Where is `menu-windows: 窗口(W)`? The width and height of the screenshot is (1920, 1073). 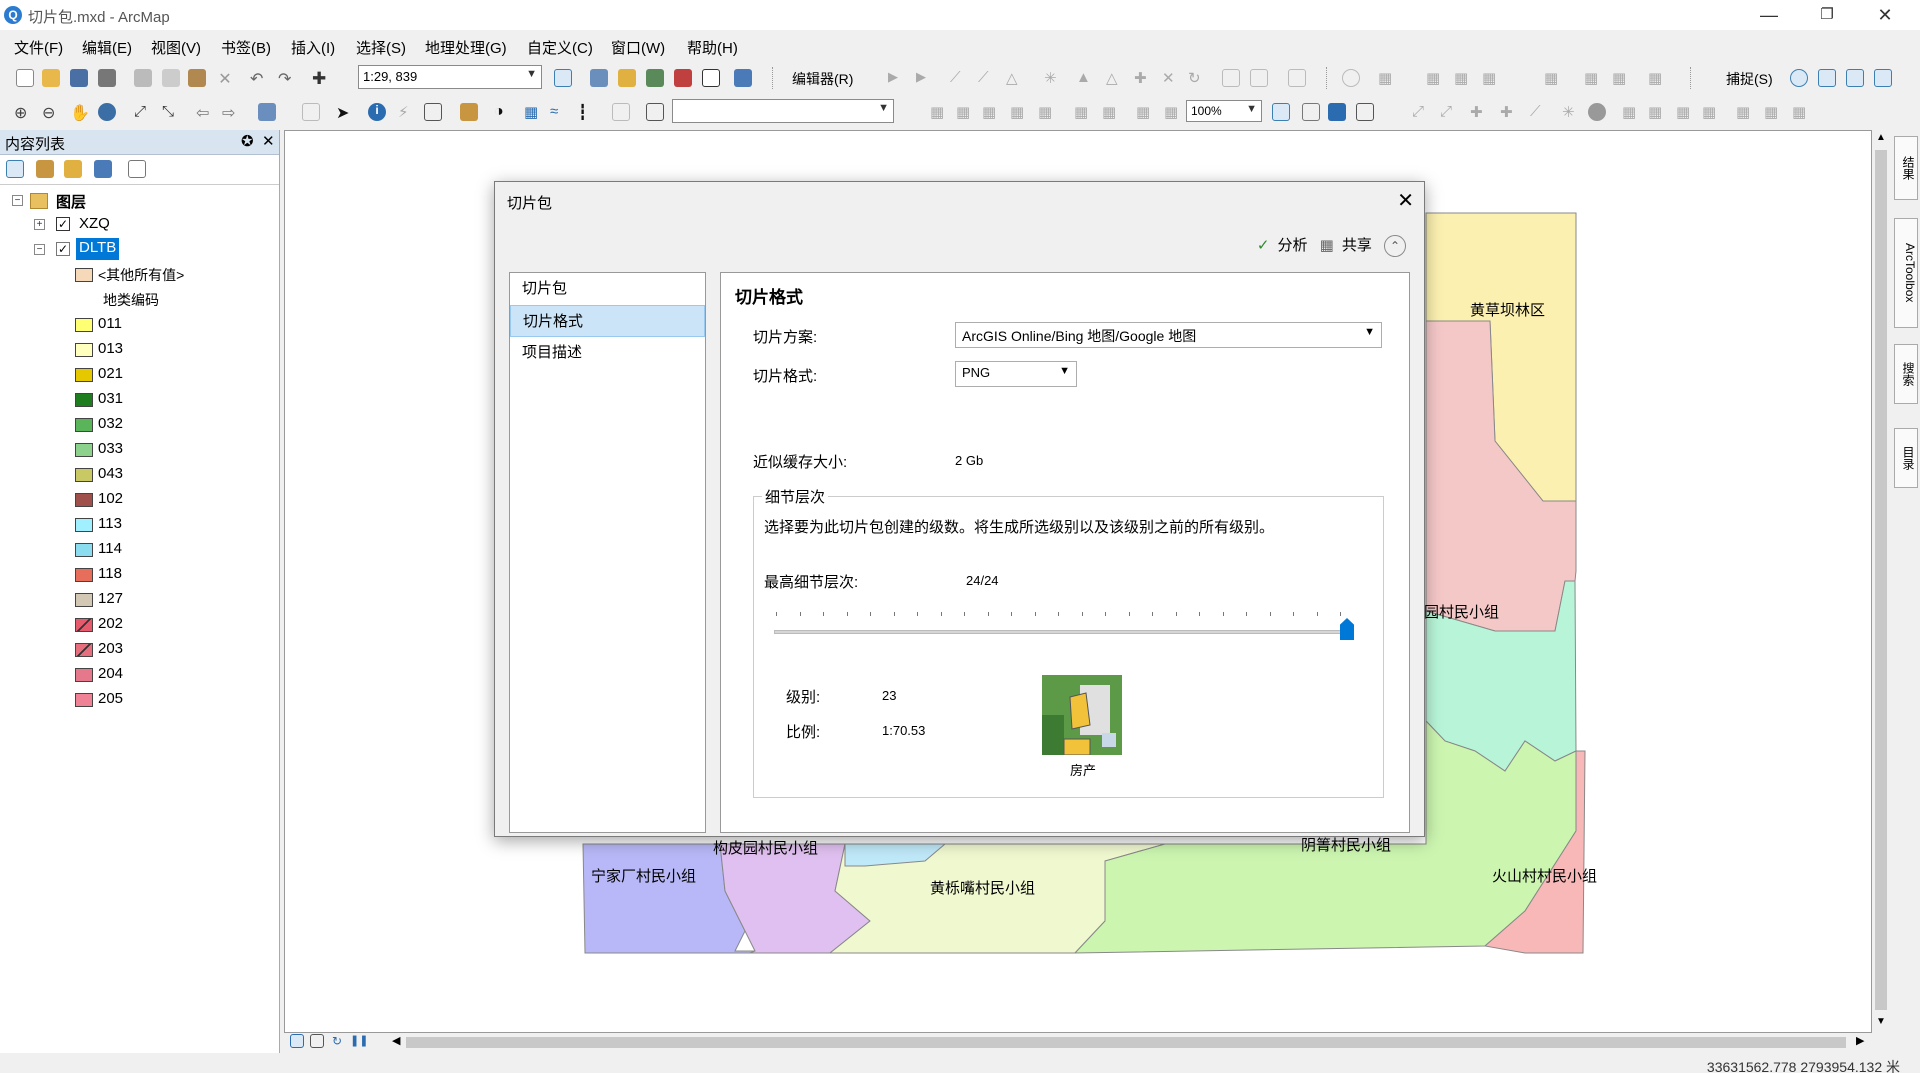
menu-windows: 窗口(W) is located at coordinates (638, 47).